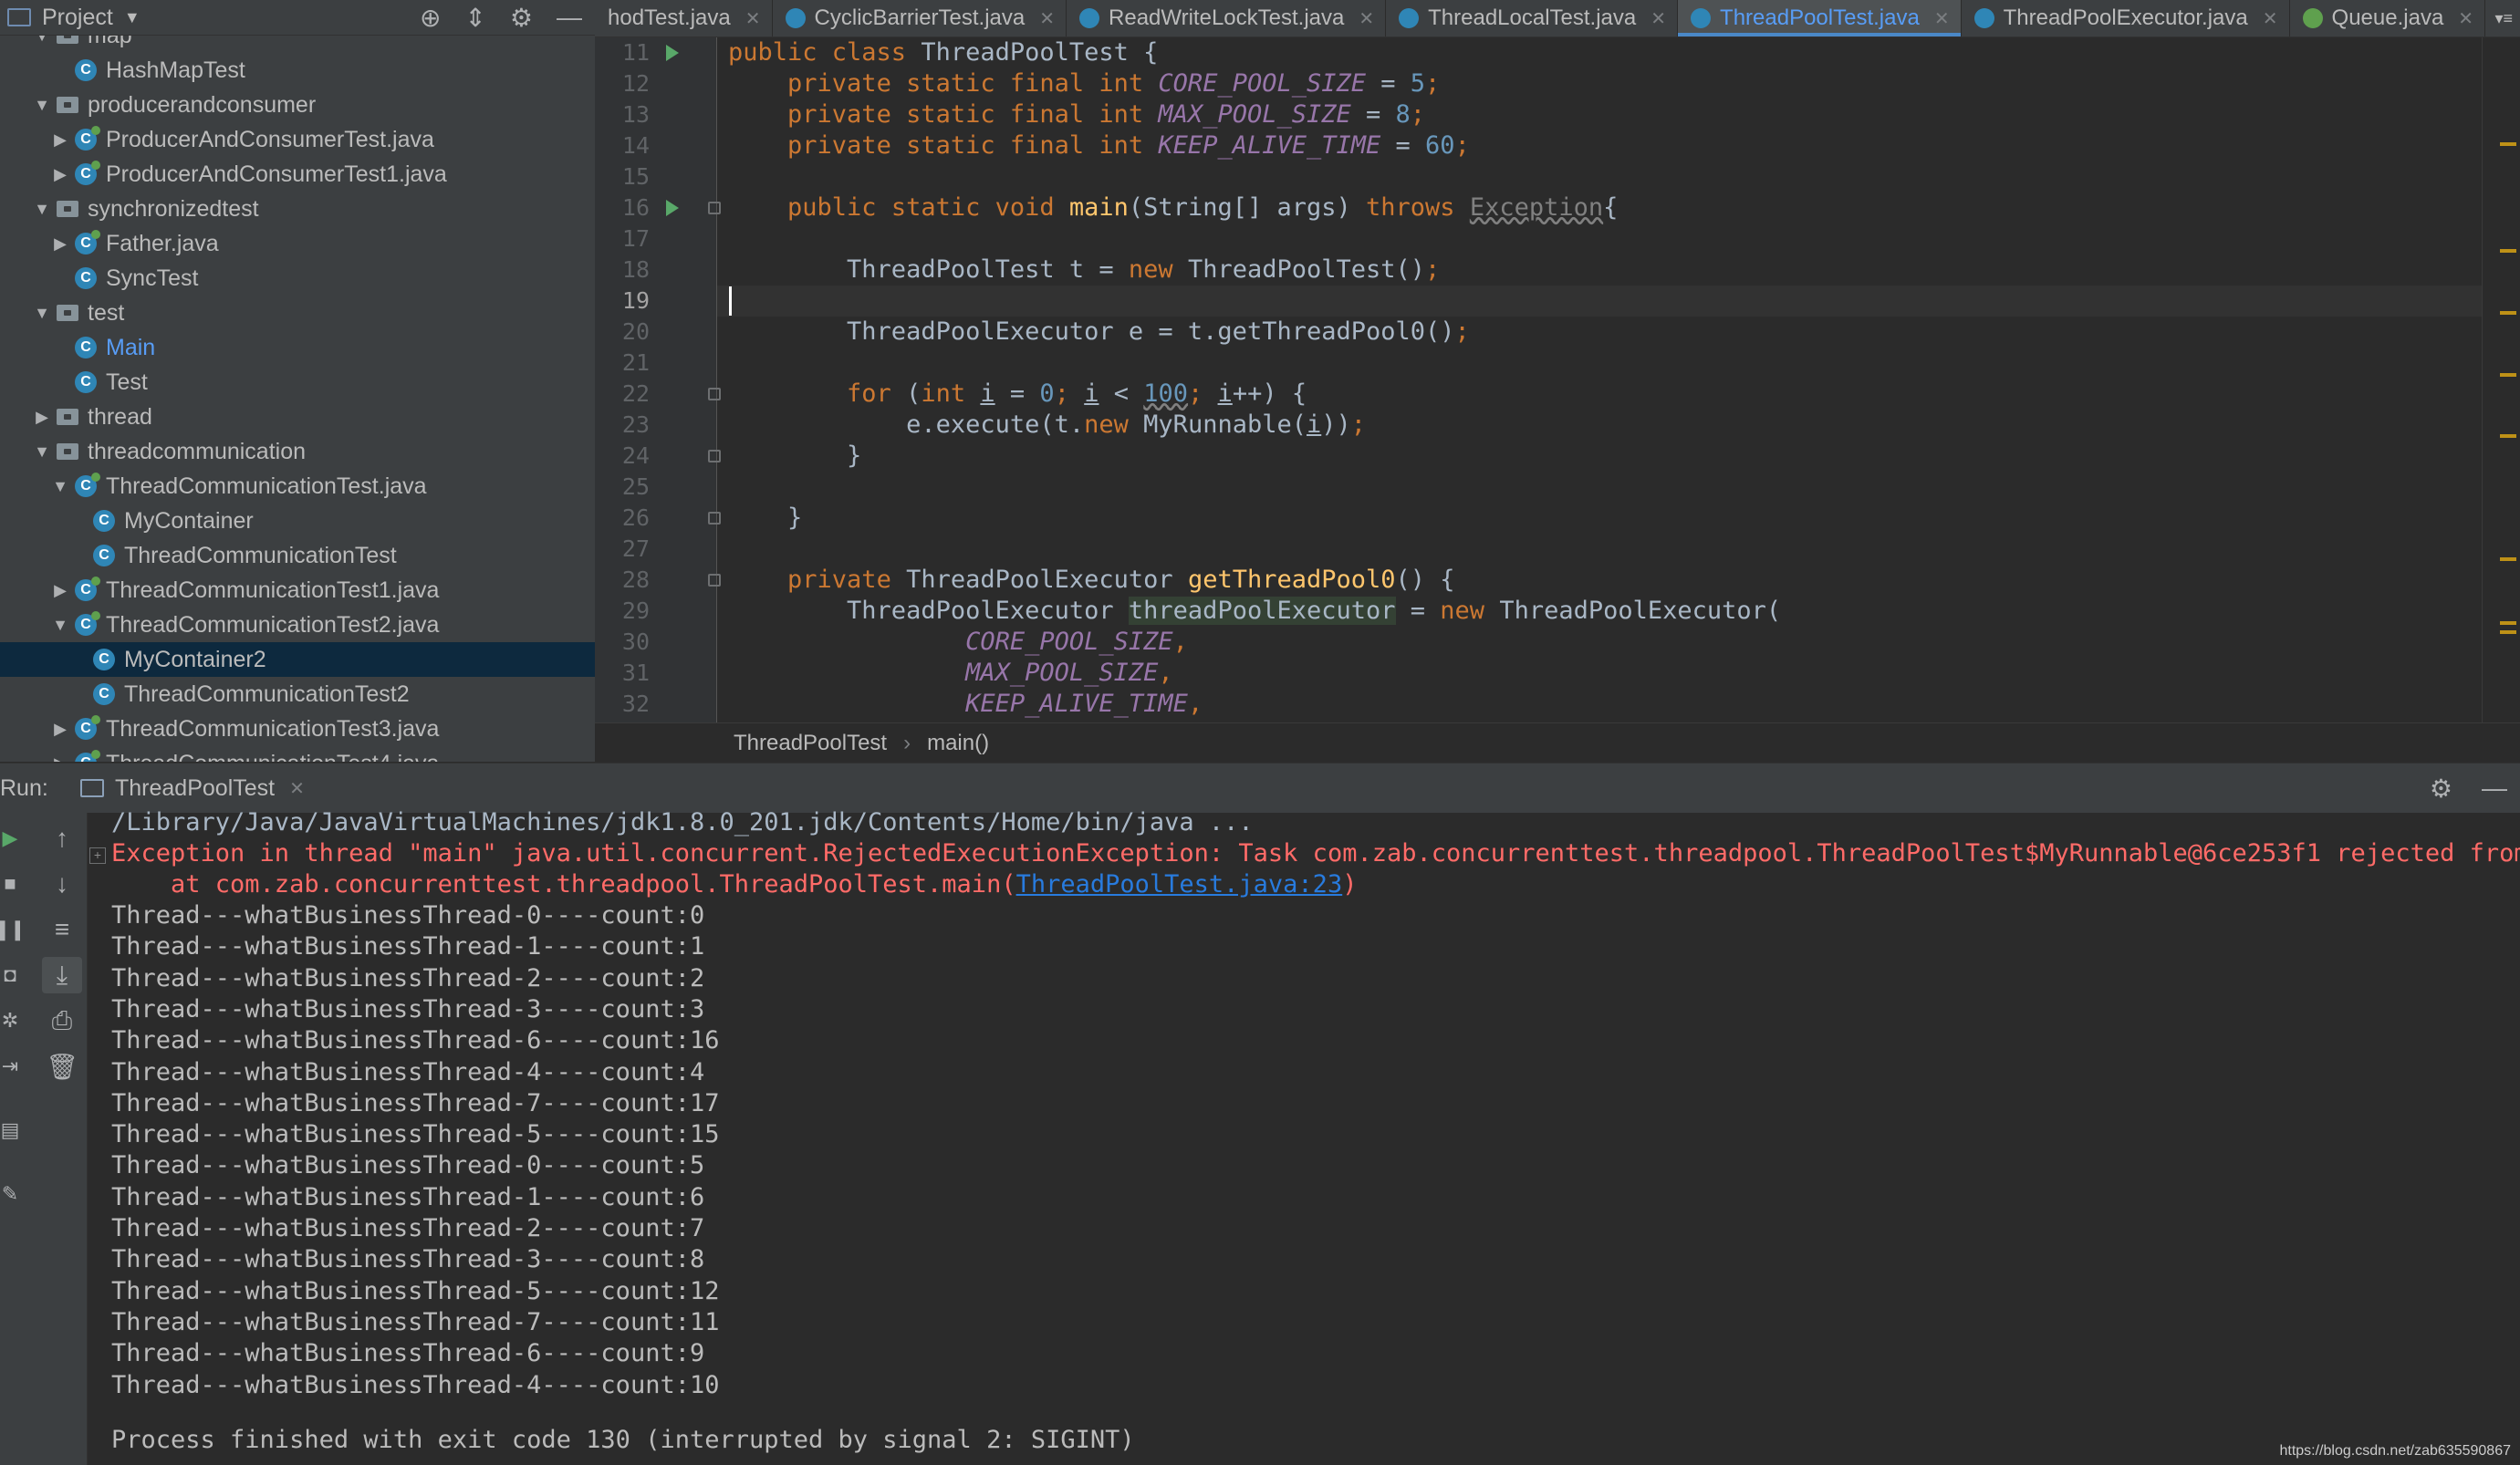  Describe the element at coordinates (62, 1066) in the screenshot. I see `trash-icon: 🗑` at that location.